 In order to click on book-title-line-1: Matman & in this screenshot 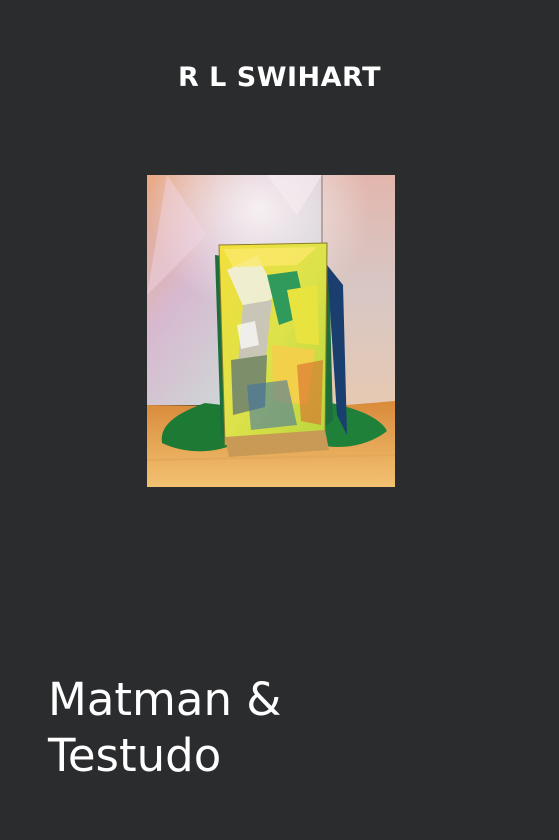, I will do `click(165, 699)`.